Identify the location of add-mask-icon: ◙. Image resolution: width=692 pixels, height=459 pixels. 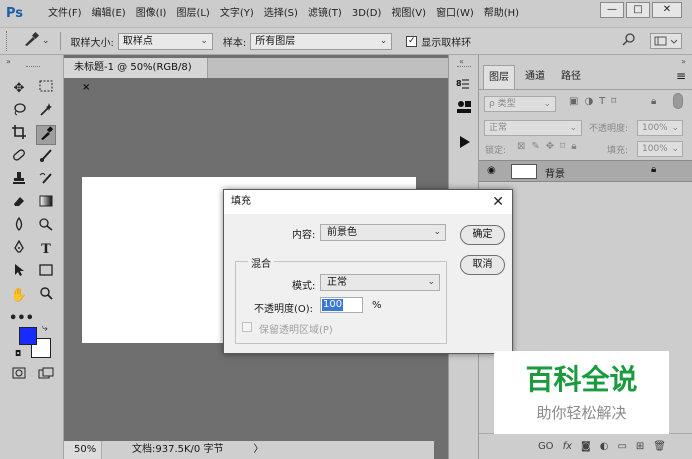
(586, 446).